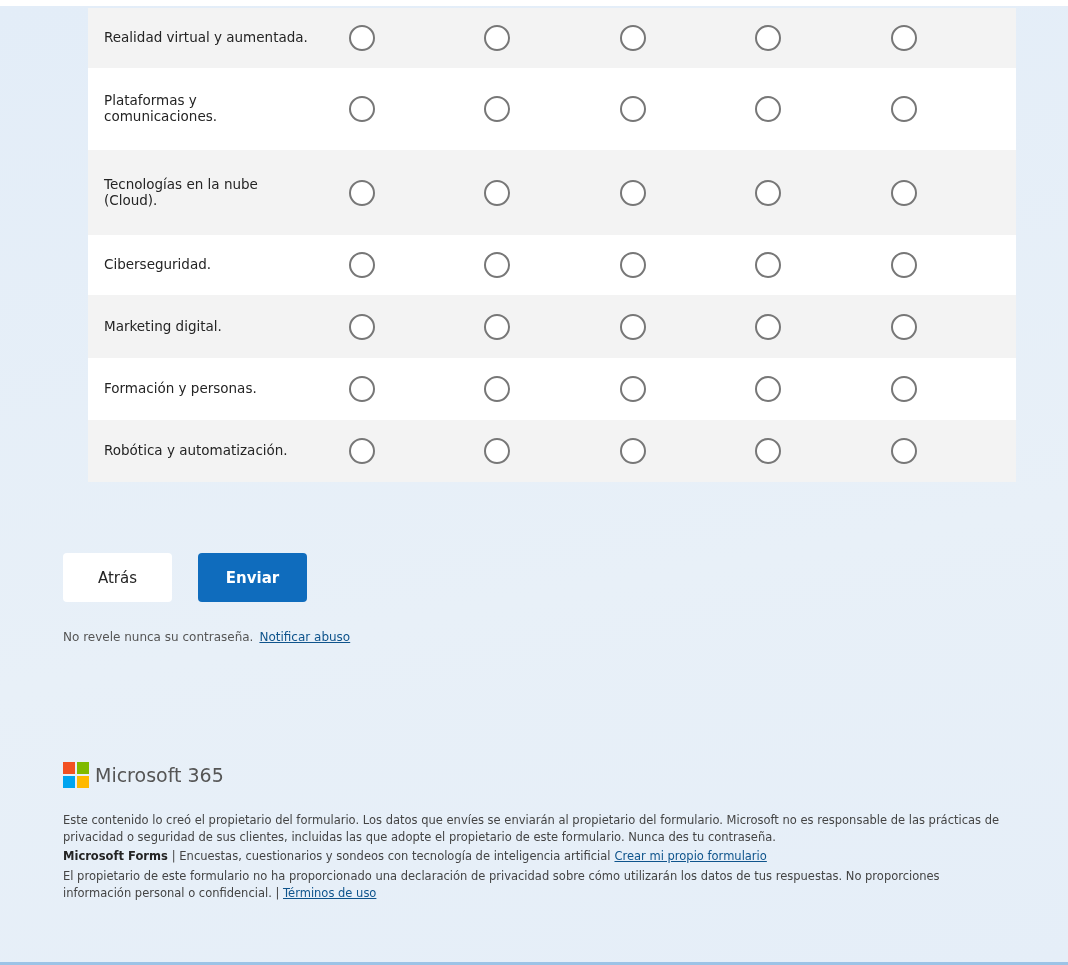 Image resolution: width=1068 pixels, height=965 pixels. Describe the element at coordinates (196, 451) in the screenshot. I see `row-label: Robótica y automatización.` at that location.